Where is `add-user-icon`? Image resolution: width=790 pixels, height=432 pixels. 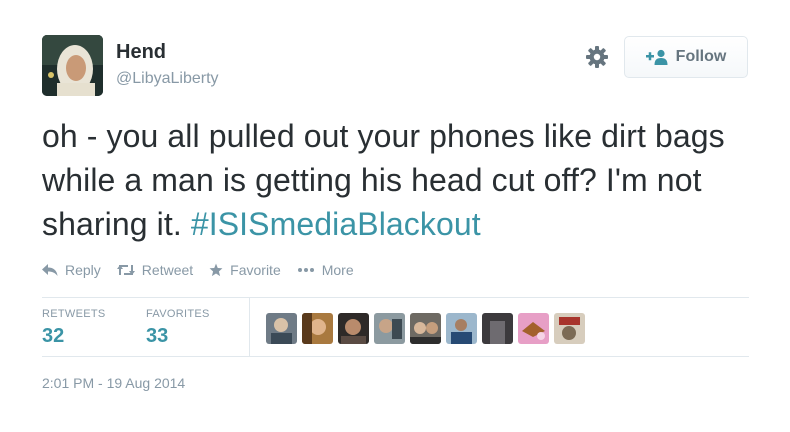
add-user-icon is located at coordinates (656, 57).